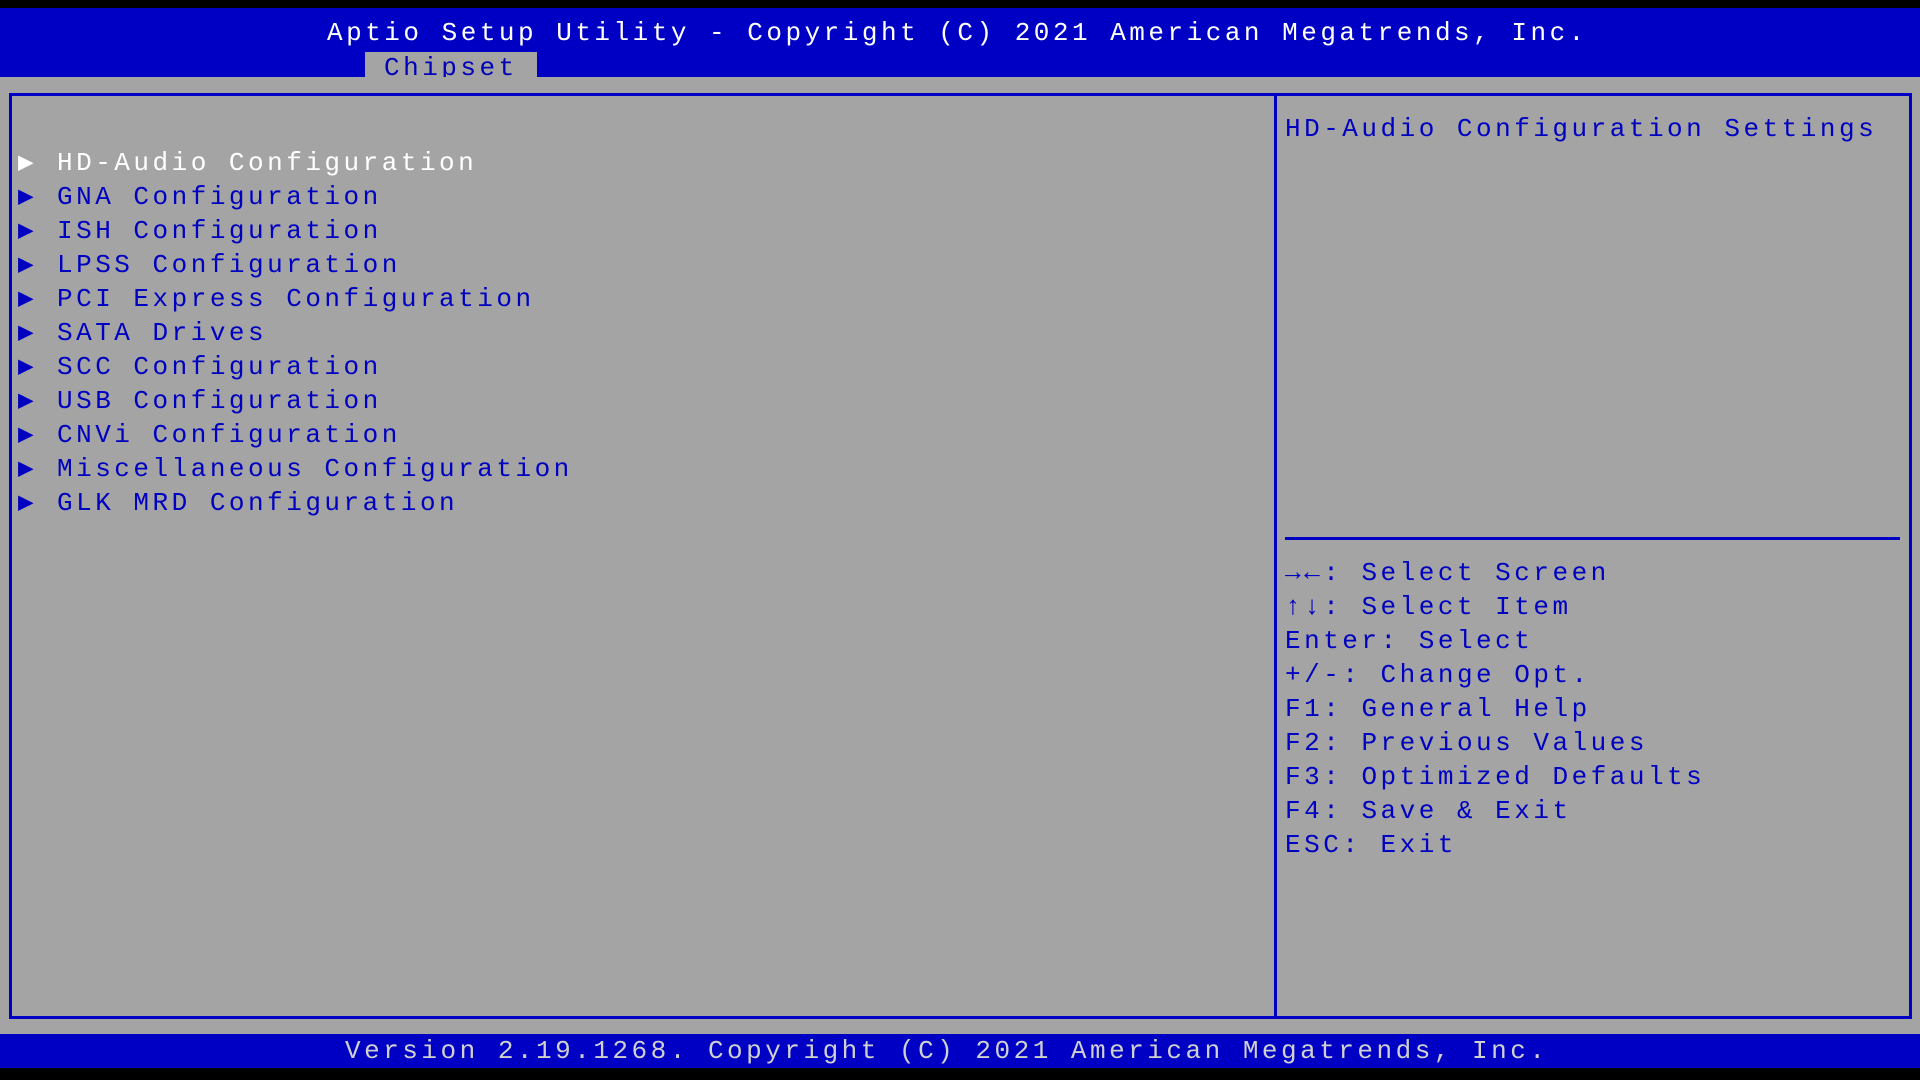 This screenshot has width=1920, height=1080. What do you see at coordinates (1581, 129) in the screenshot?
I see `help-description: HD-Audio Configuration Settings` at bounding box center [1581, 129].